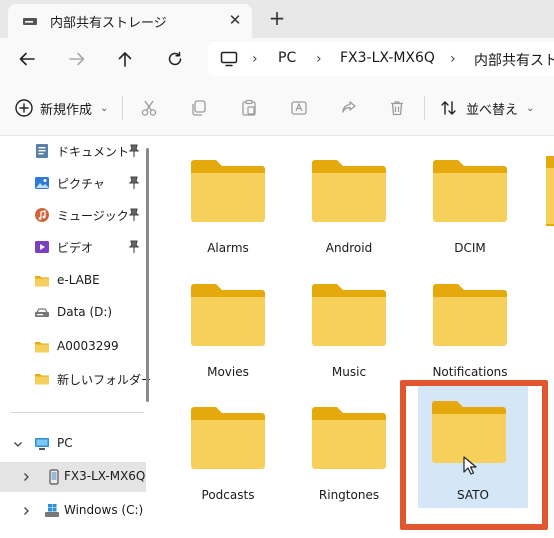 The width and height of the screenshot is (554, 538). Describe the element at coordinates (108, 23) in the screenshot. I see `tab-title: 内部共有ストレージ` at that location.